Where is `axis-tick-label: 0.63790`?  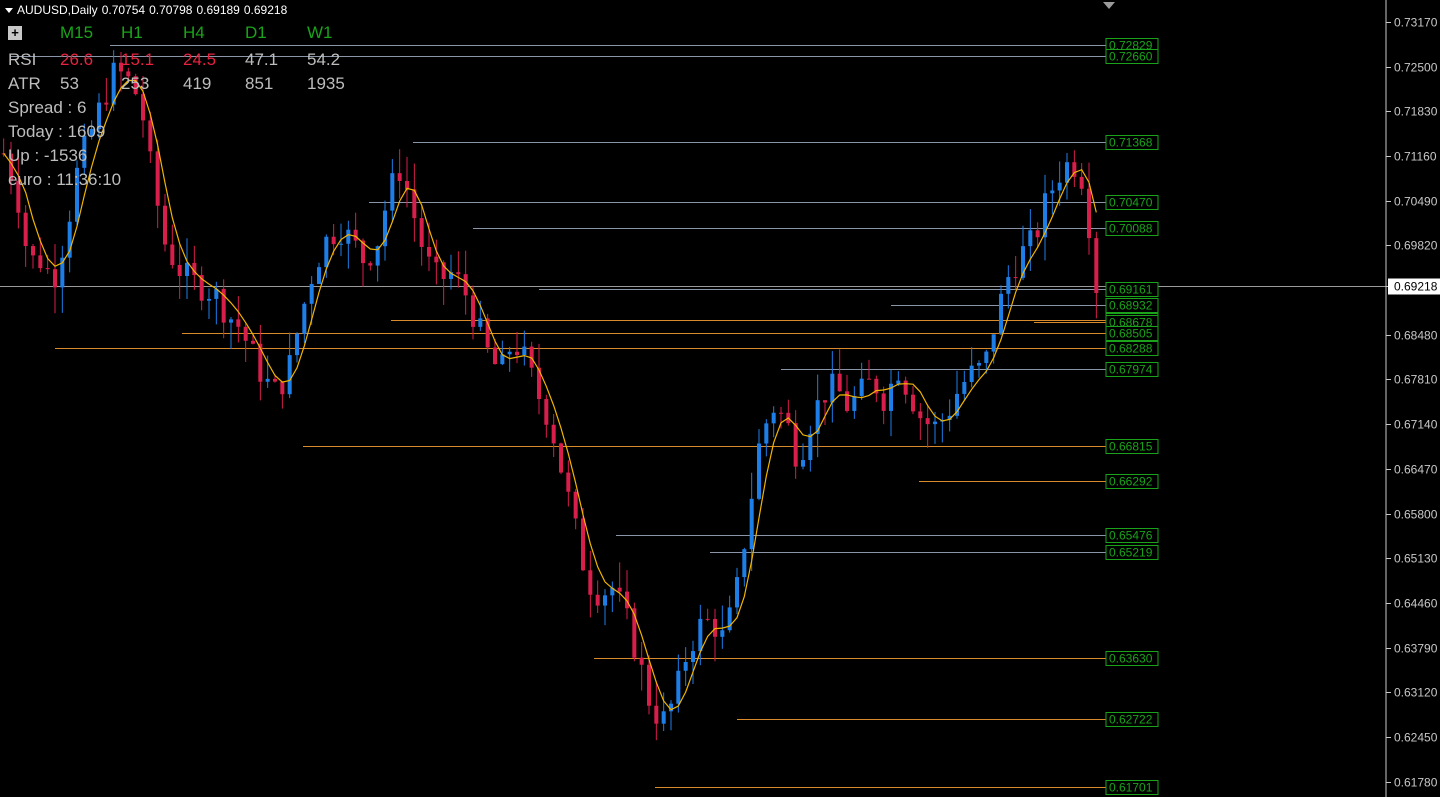 axis-tick-label: 0.63790 is located at coordinates (1416, 649).